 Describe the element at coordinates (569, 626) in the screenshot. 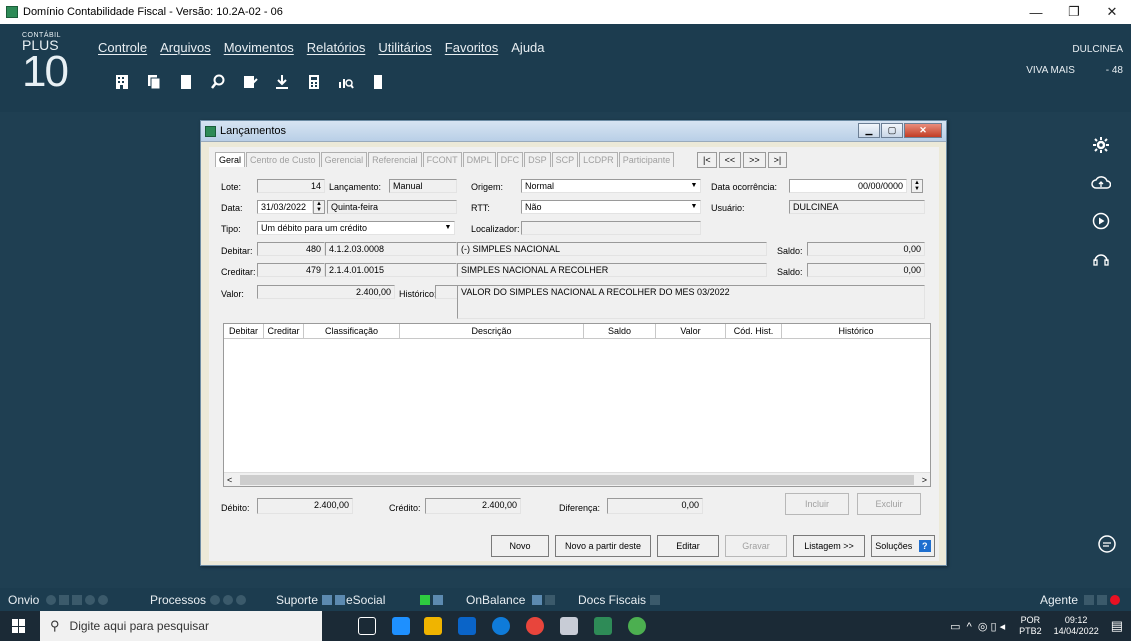

I see `app-icon-paint` at that location.